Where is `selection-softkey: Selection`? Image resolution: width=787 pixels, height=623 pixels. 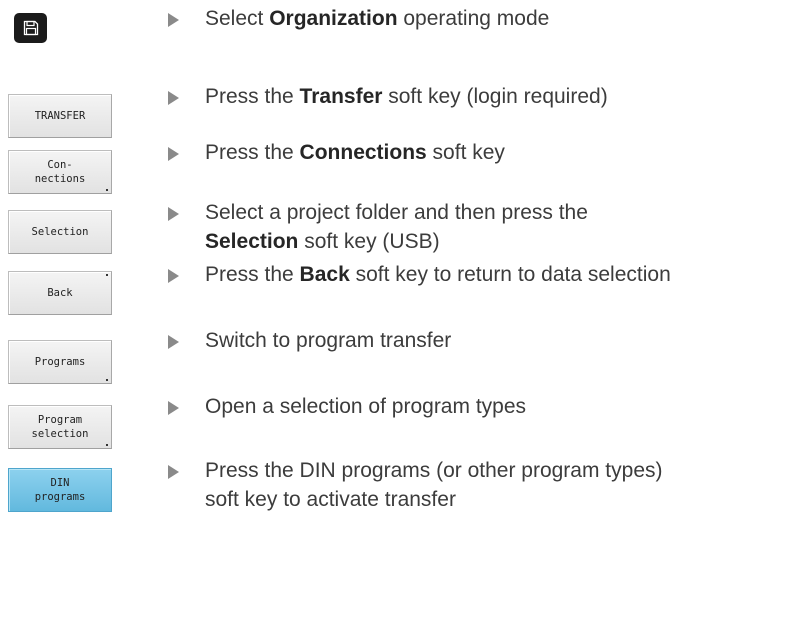
selection-softkey: Selection is located at coordinates (60, 232).